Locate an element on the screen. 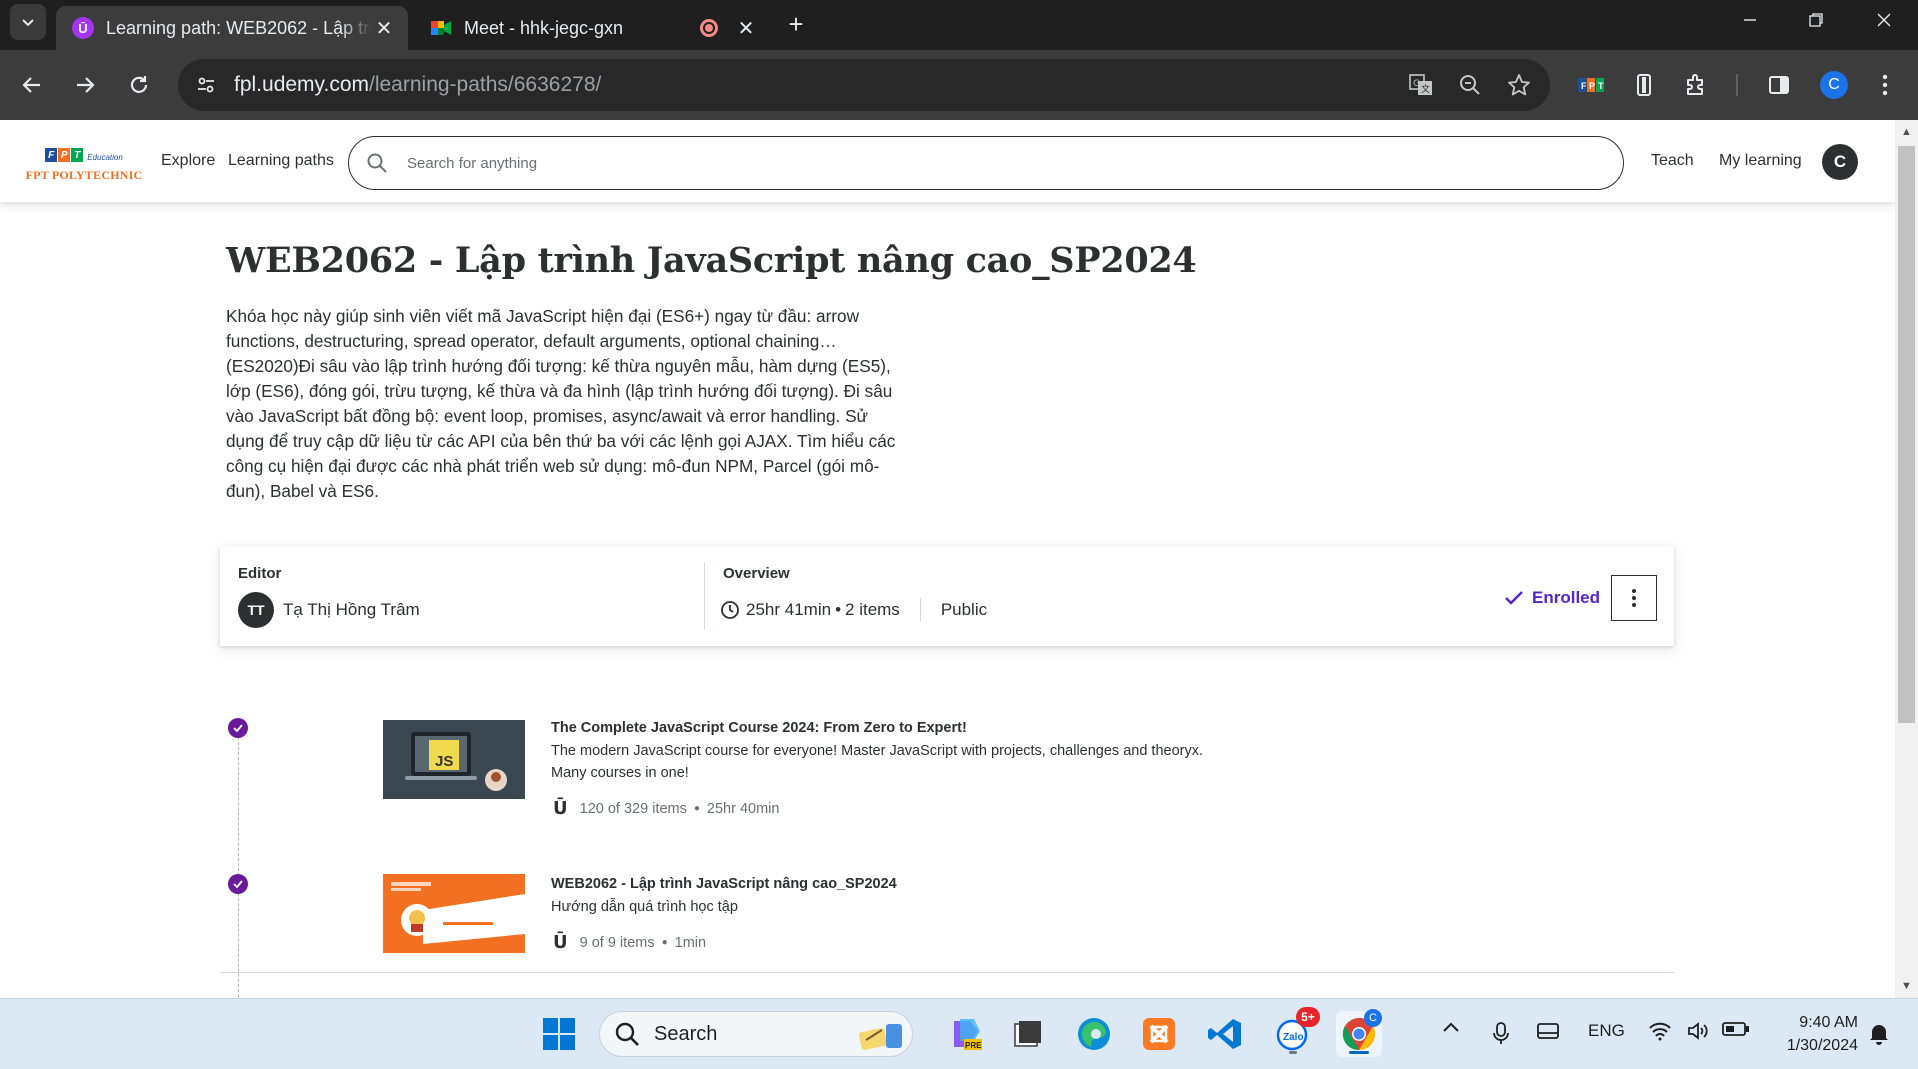 The image size is (1918, 1069). course-thumbnail is located at coordinates (454, 913).